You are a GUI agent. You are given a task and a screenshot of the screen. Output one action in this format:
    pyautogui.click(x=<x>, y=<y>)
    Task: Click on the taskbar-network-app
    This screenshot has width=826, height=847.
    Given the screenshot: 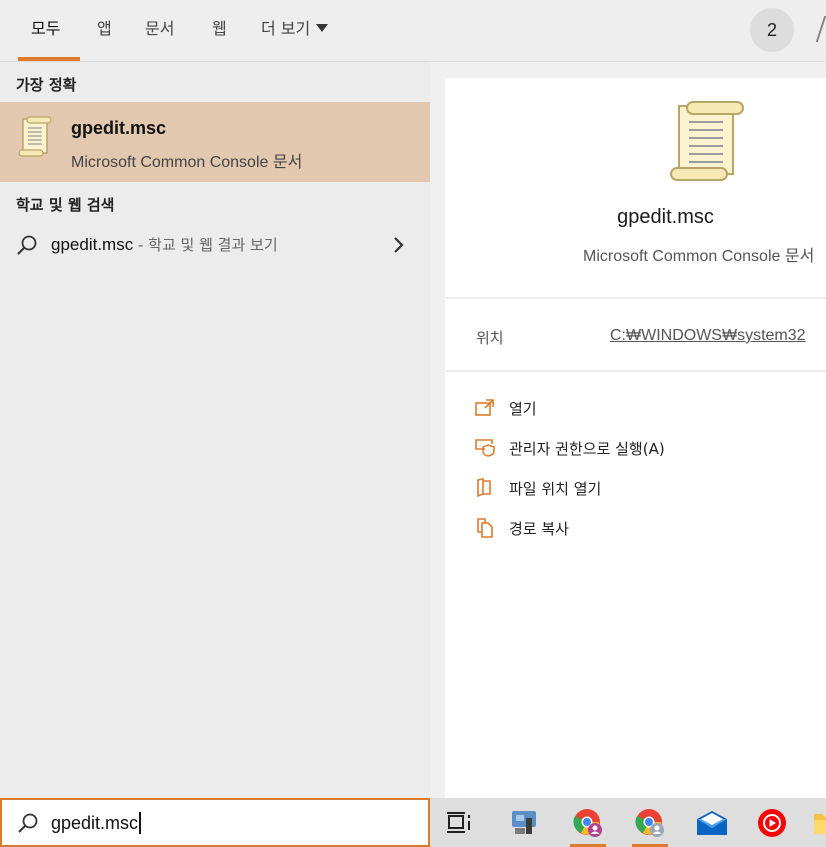 What is the action you would take?
    pyautogui.click(x=524, y=822)
    